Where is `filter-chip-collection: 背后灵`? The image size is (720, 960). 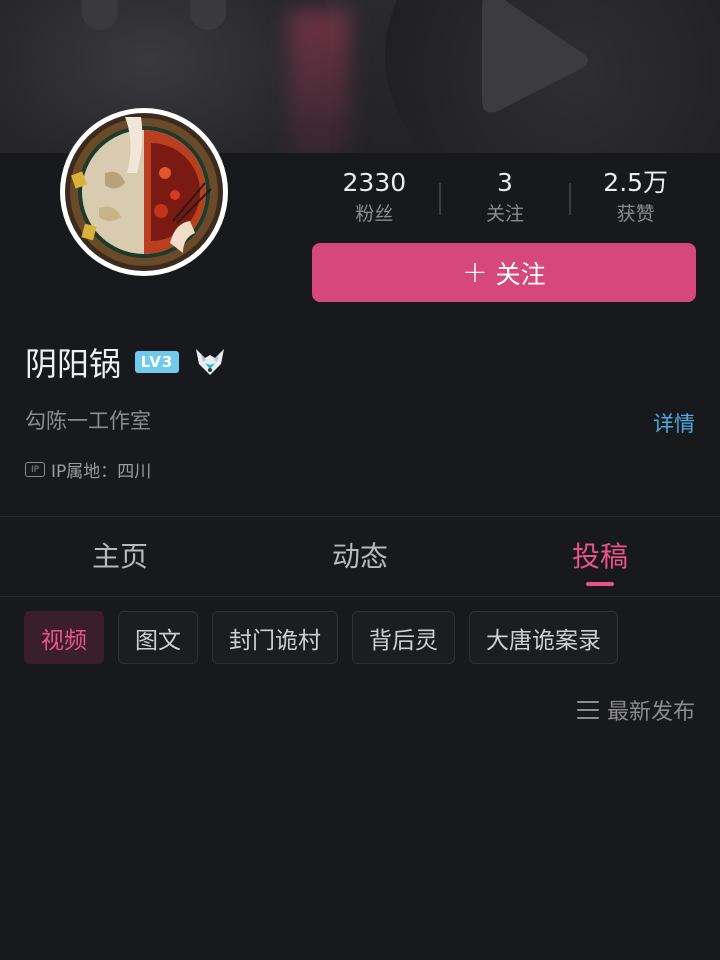 filter-chip-collection: 背后灵 is located at coordinates (403, 637).